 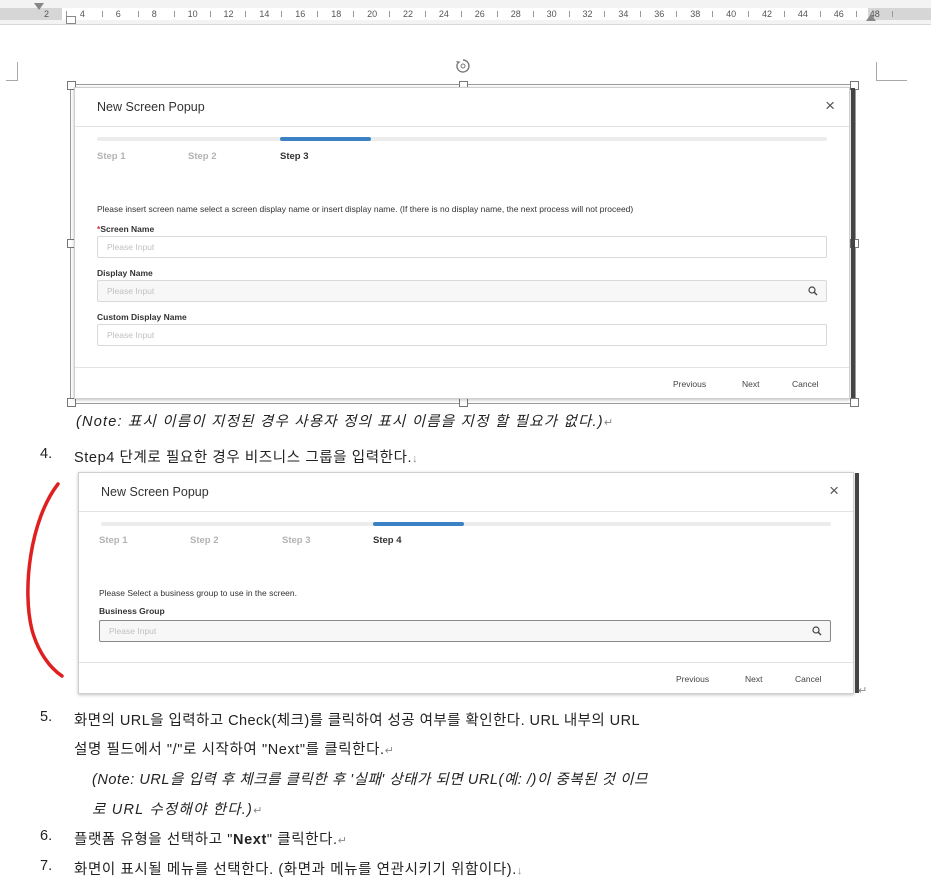 What do you see at coordinates (154, 14) in the screenshot?
I see `ruler-number: 8` at bounding box center [154, 14].